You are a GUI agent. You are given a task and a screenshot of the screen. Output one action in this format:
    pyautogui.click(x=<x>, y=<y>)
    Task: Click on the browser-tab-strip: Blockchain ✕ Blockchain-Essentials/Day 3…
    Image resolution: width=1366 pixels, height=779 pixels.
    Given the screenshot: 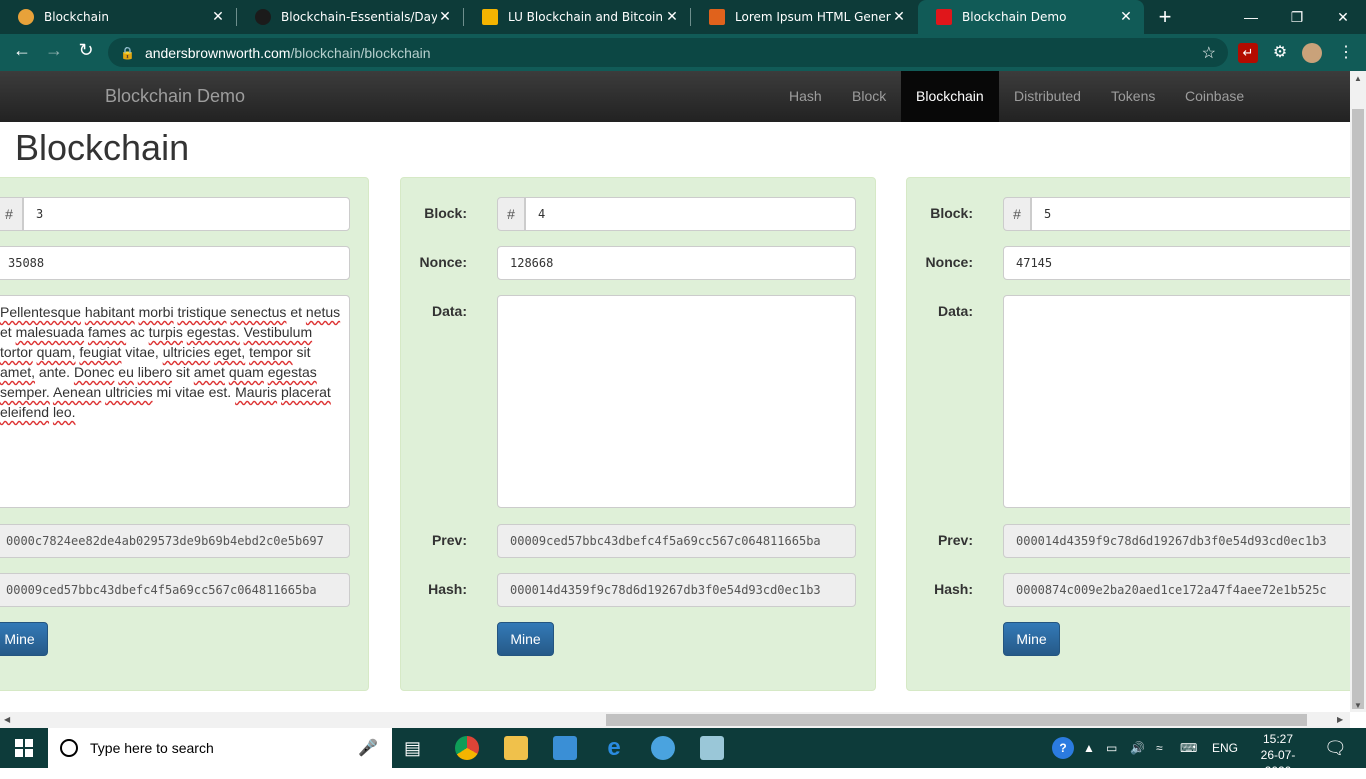 What is the action you would take?
    pyautogui.click(x=683, y=17)
    